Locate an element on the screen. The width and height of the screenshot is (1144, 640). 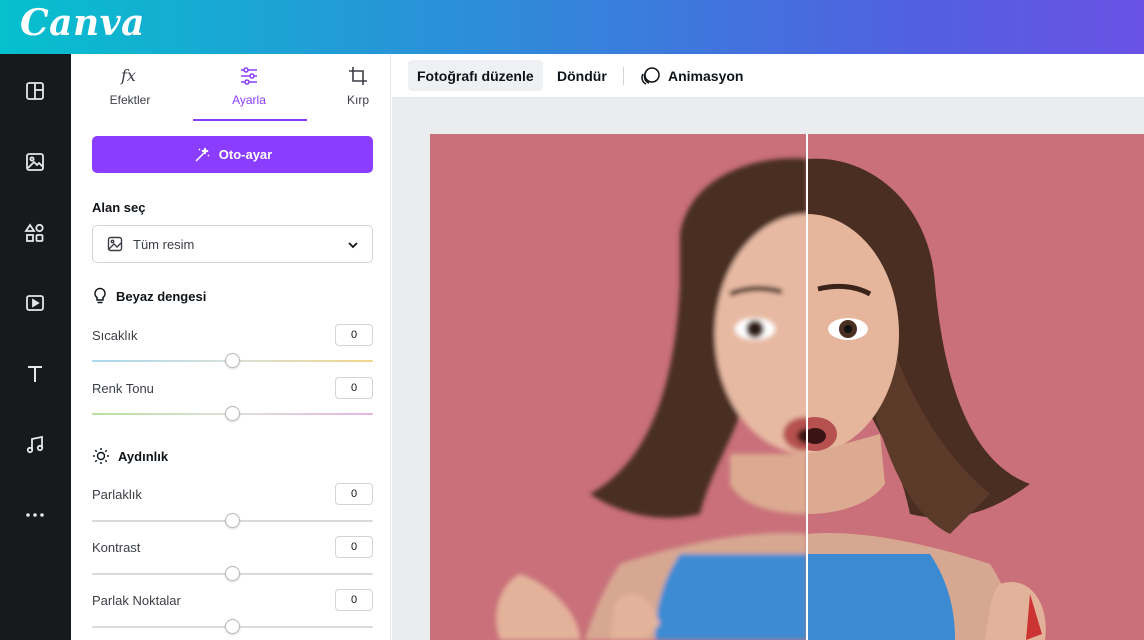
fx-icon: fx is located at coordinates (130, 76).